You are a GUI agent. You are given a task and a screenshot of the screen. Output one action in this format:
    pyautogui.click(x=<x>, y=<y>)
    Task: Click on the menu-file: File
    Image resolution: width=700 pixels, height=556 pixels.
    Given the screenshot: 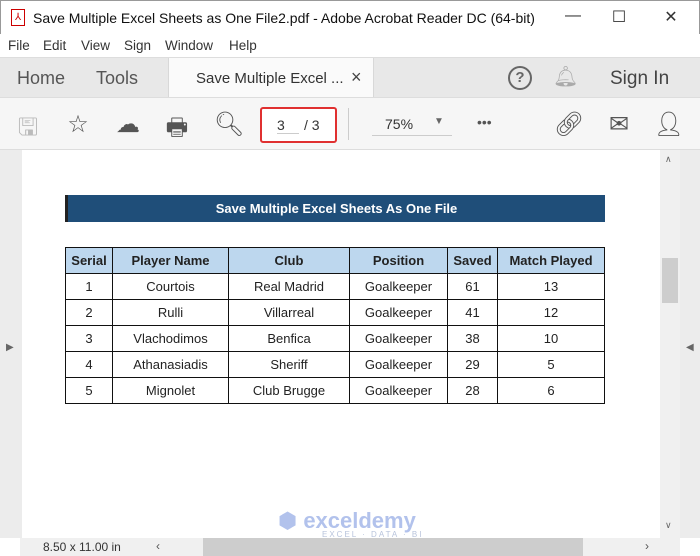 What is the action you would take?
    pyautogui.click(x=19, y=45)
    